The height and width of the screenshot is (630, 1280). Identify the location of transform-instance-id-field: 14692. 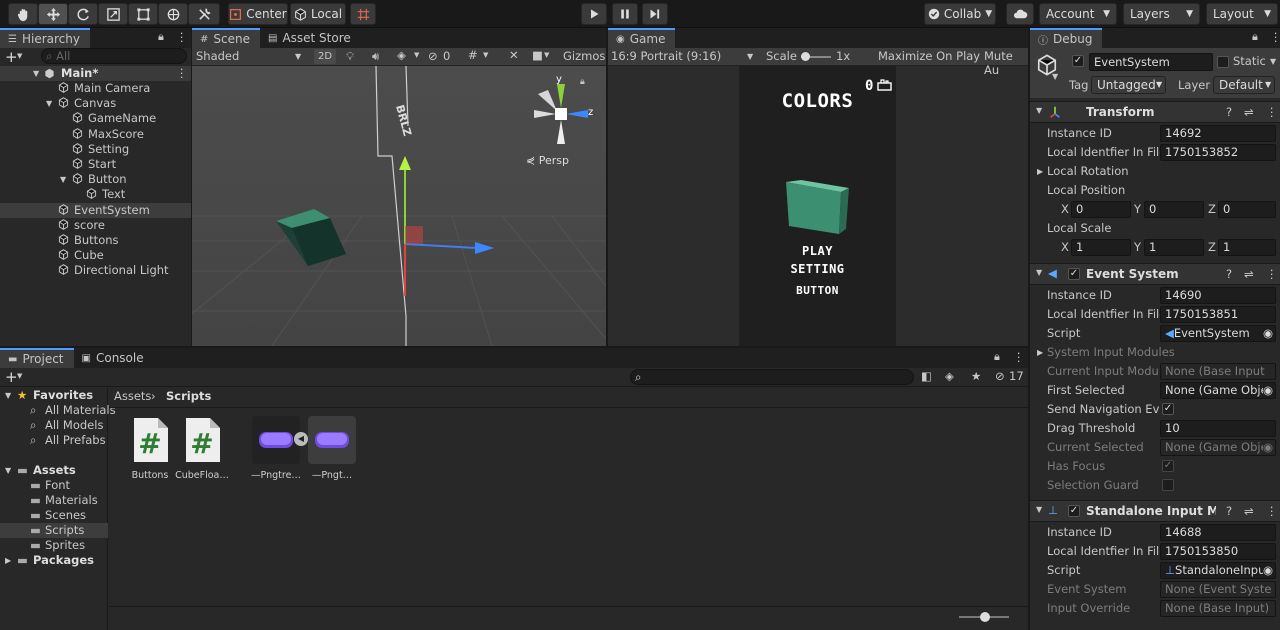
(1218, 133).